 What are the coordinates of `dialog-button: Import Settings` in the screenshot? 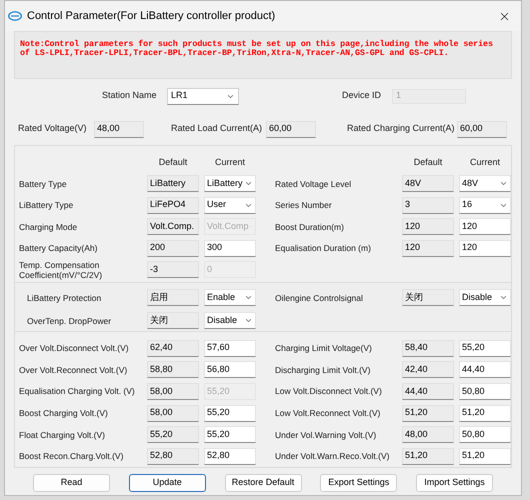 It's located at (454, 483).